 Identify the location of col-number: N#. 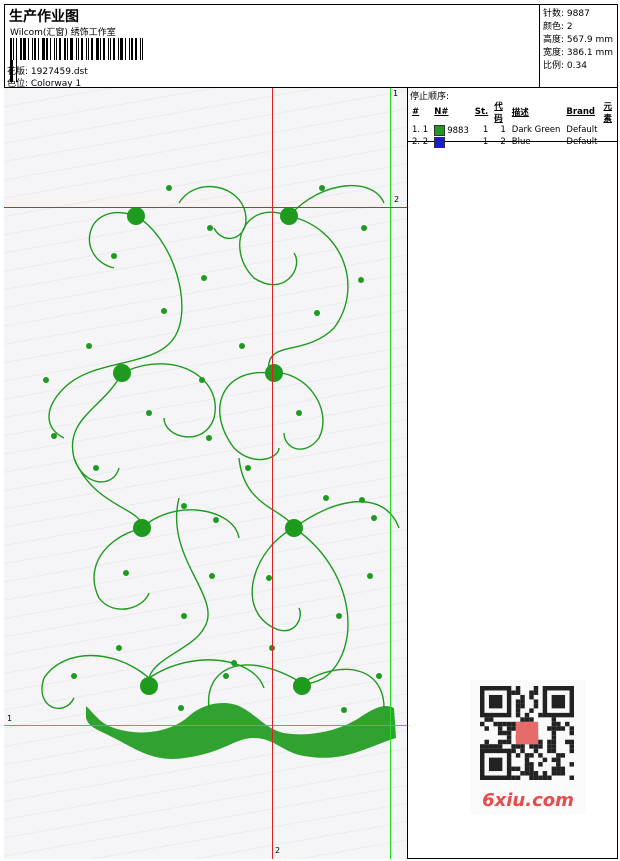
(441, 112).